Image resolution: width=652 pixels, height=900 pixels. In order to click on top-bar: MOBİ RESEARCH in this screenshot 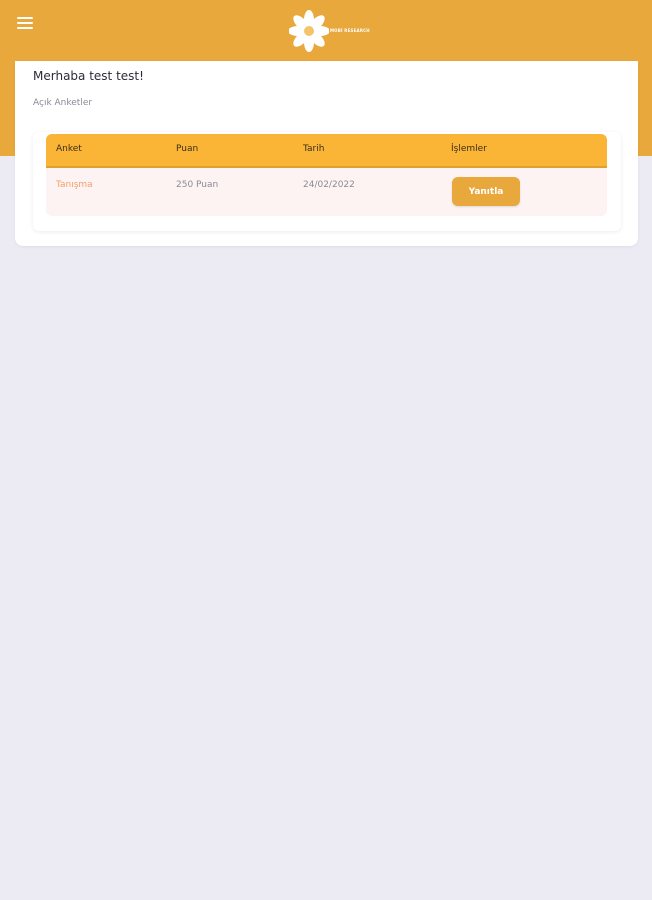, I will do `click(326, 30)`.